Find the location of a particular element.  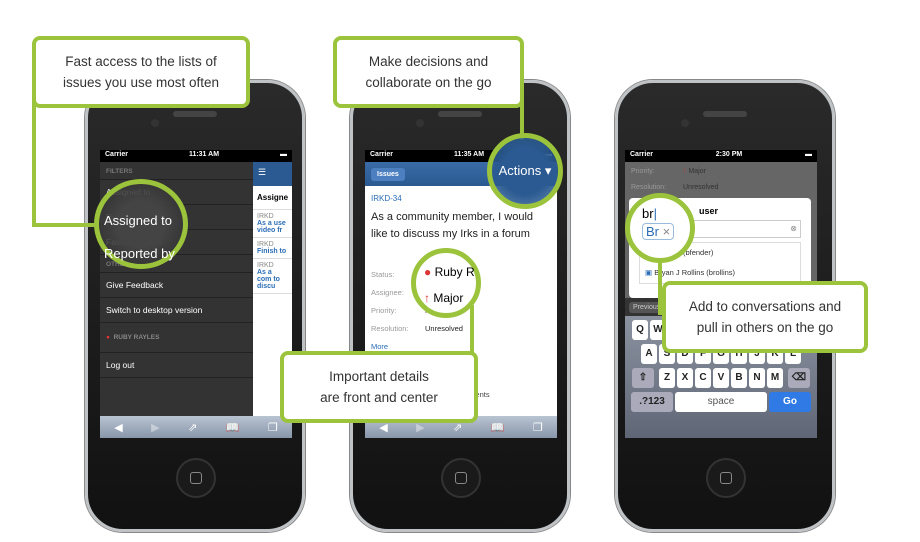

key-c: C is located at coordinates (703, 378).